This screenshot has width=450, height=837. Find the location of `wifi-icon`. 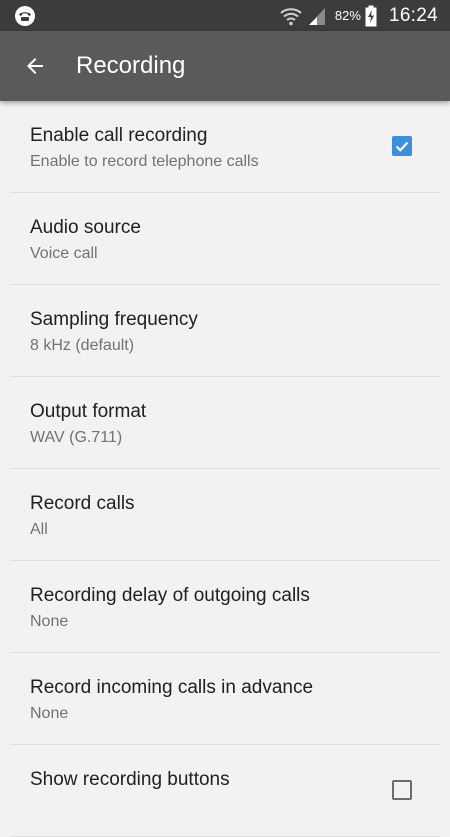

wifi-icon is located at coordinates (291, 16).